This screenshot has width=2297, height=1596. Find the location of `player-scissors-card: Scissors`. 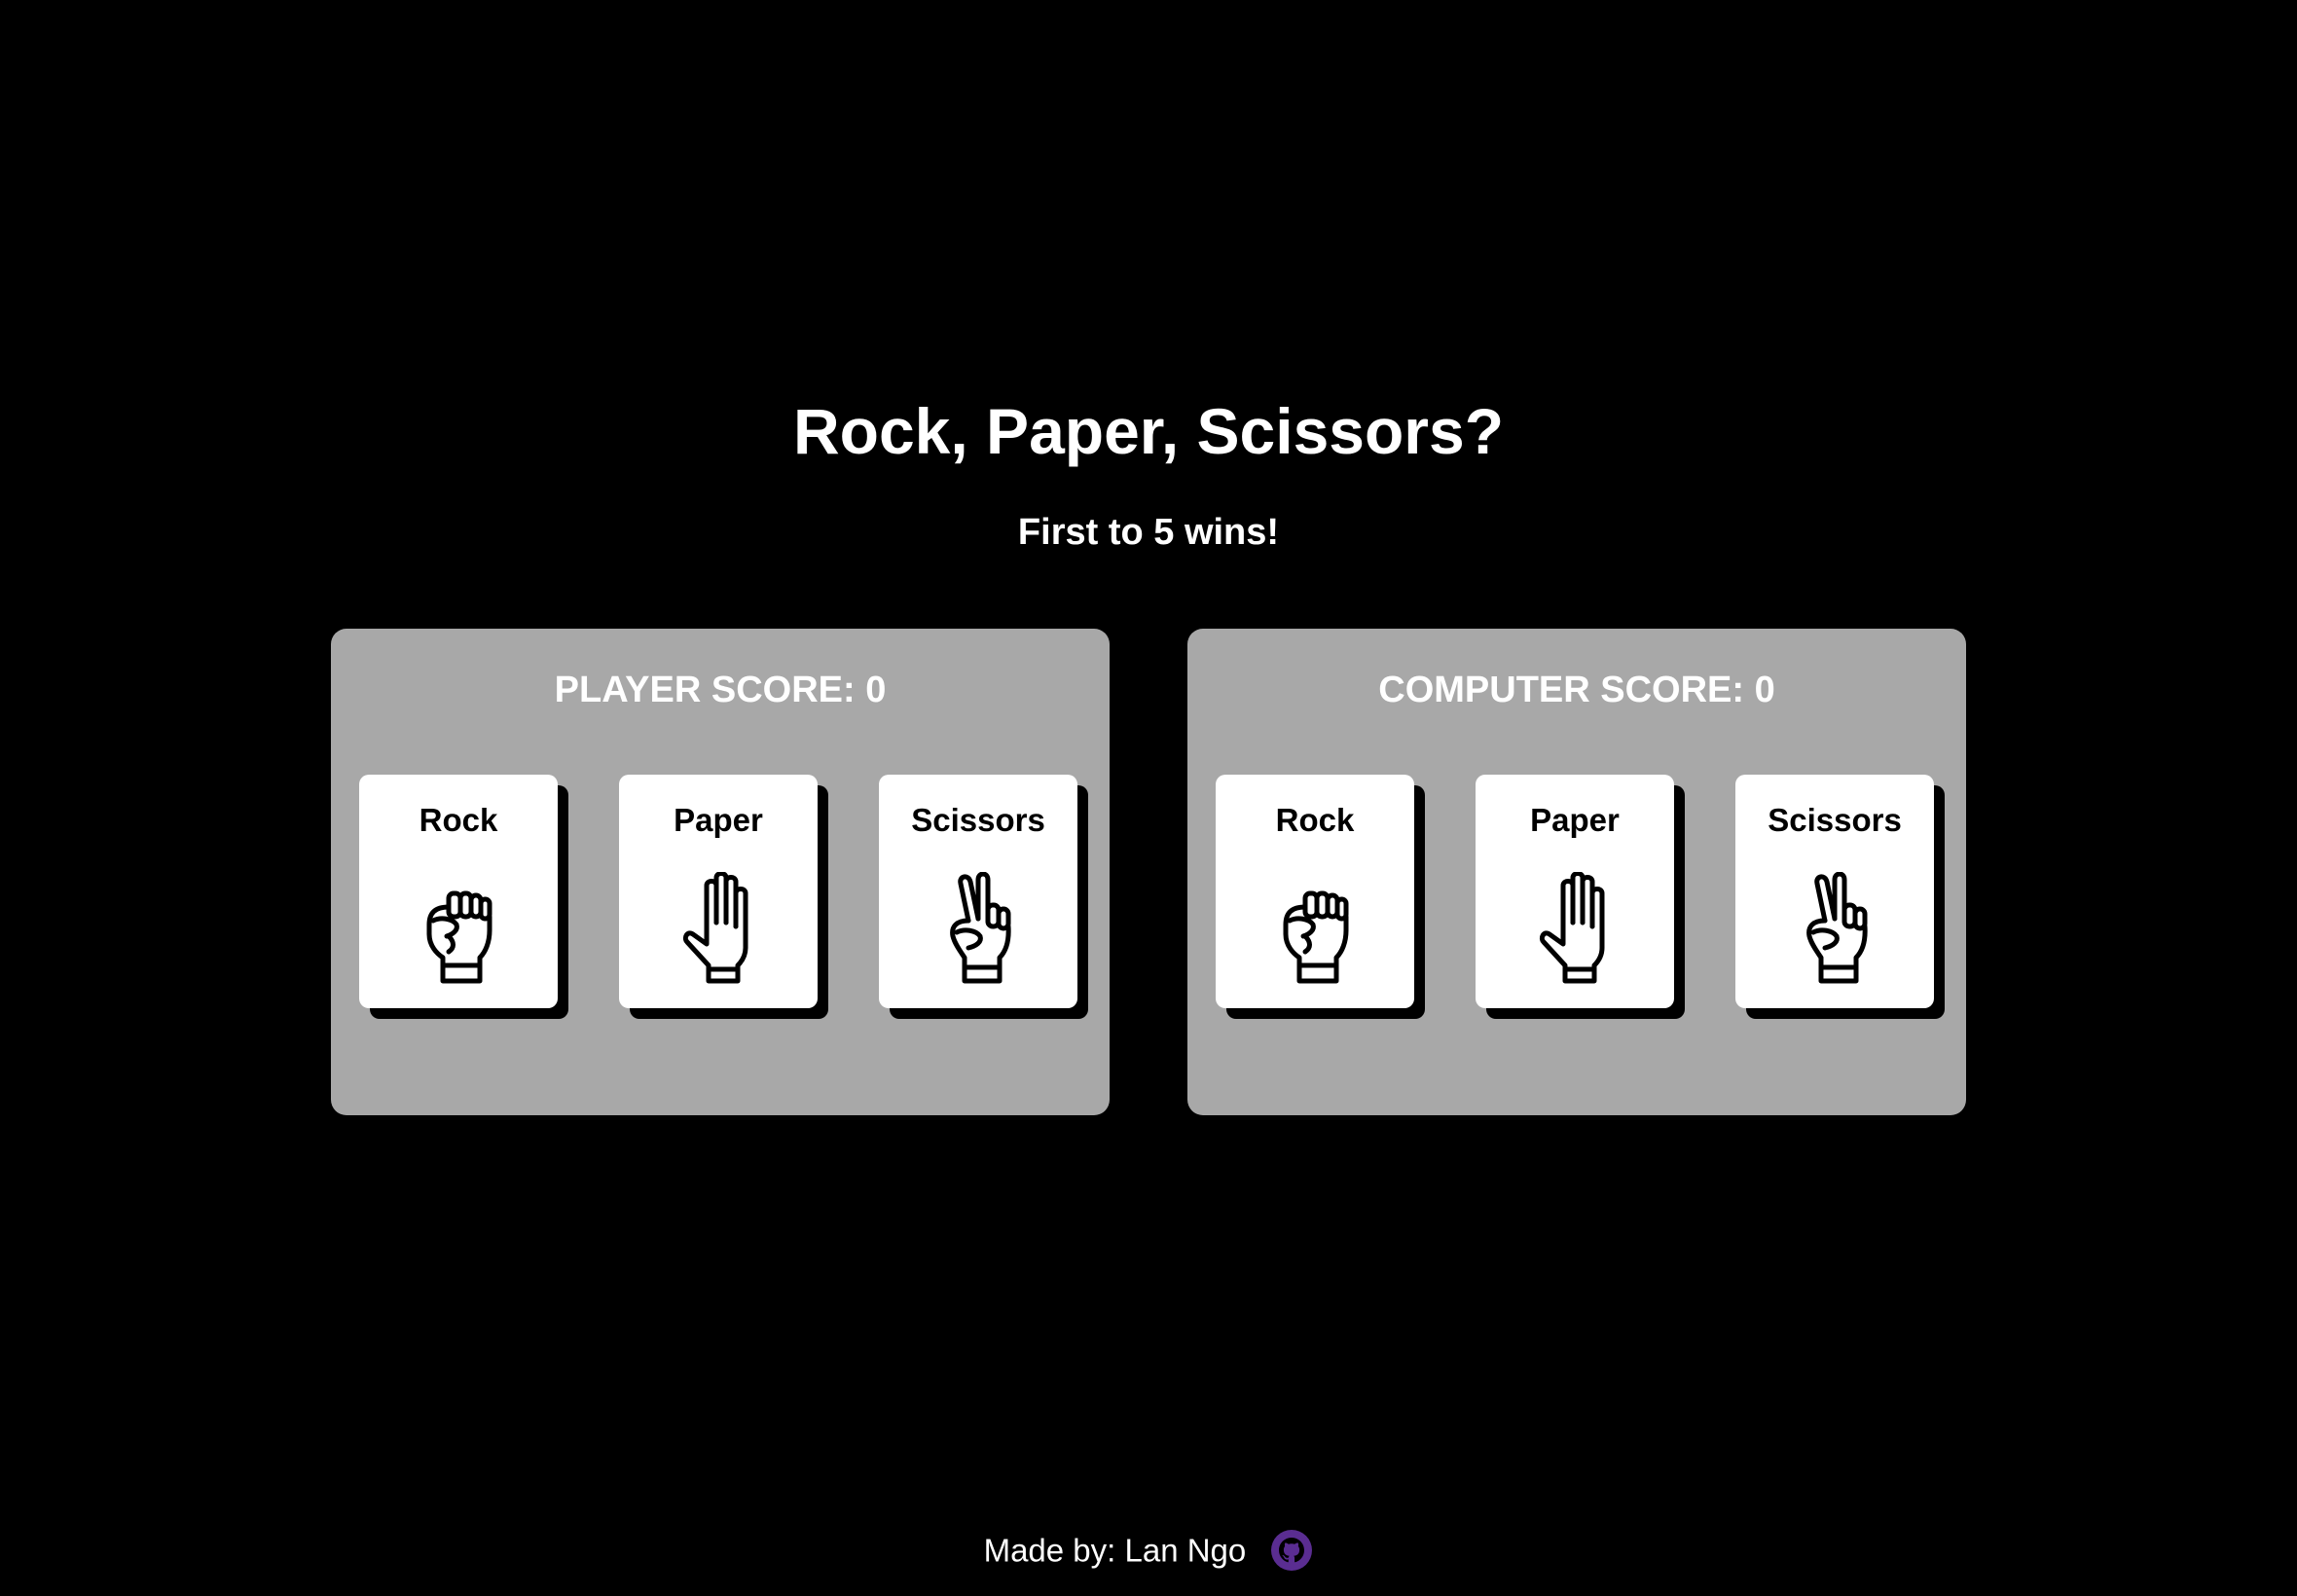

player-scissors-card: Scissors is located at coordinates (978, 891).